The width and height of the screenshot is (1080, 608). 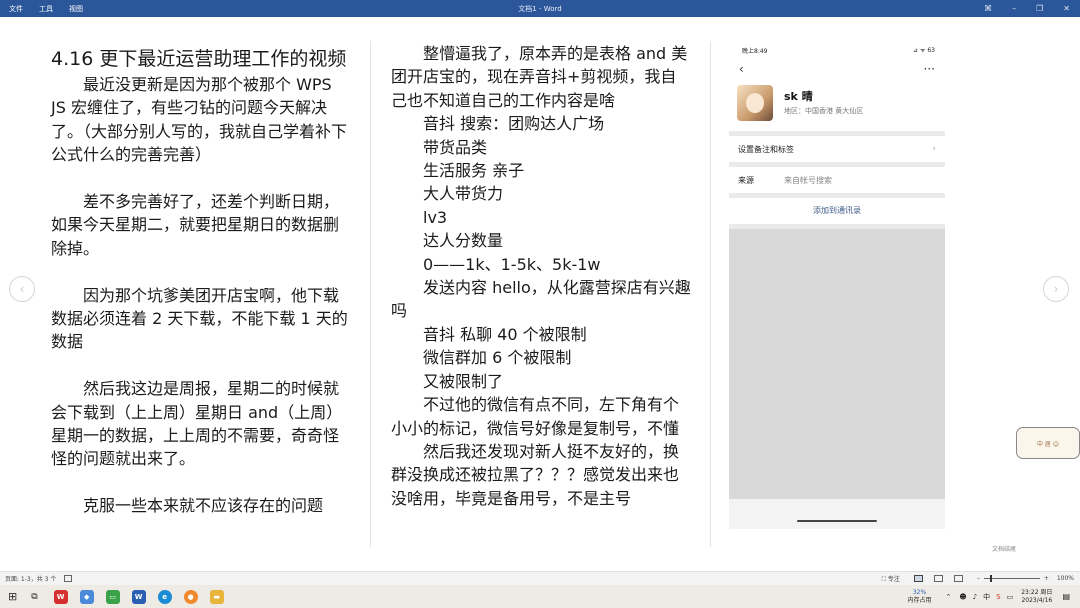 What do you see at coordinates (837, 364) in the screenshot?
I see `blank-area` at bounding box center [837, 364].